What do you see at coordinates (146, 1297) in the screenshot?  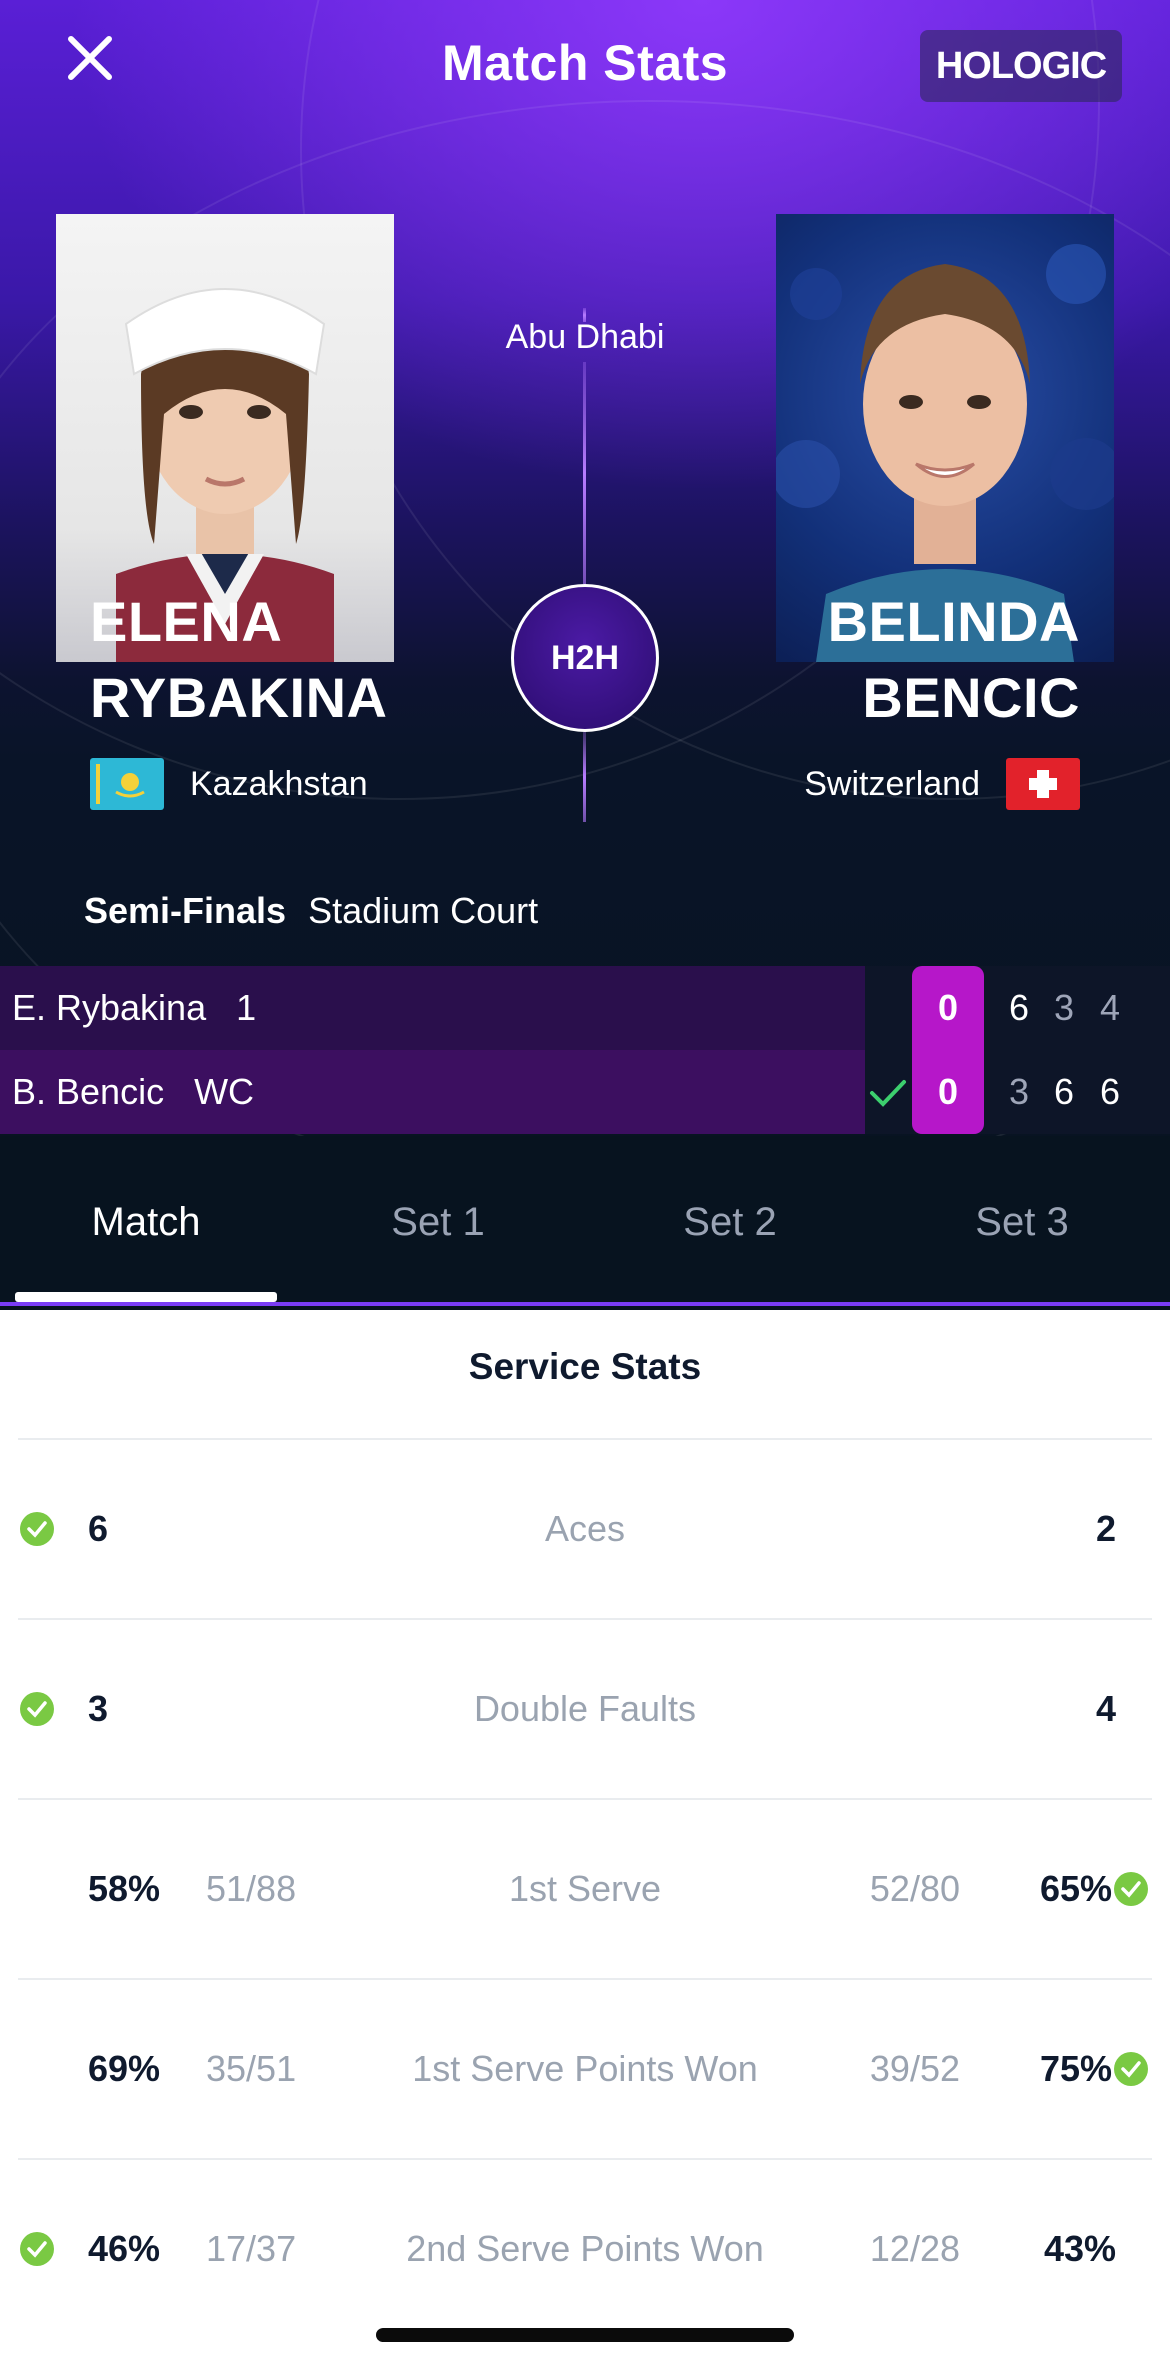 I see `active-tab-indicator` at bounding box center [146, 1297].